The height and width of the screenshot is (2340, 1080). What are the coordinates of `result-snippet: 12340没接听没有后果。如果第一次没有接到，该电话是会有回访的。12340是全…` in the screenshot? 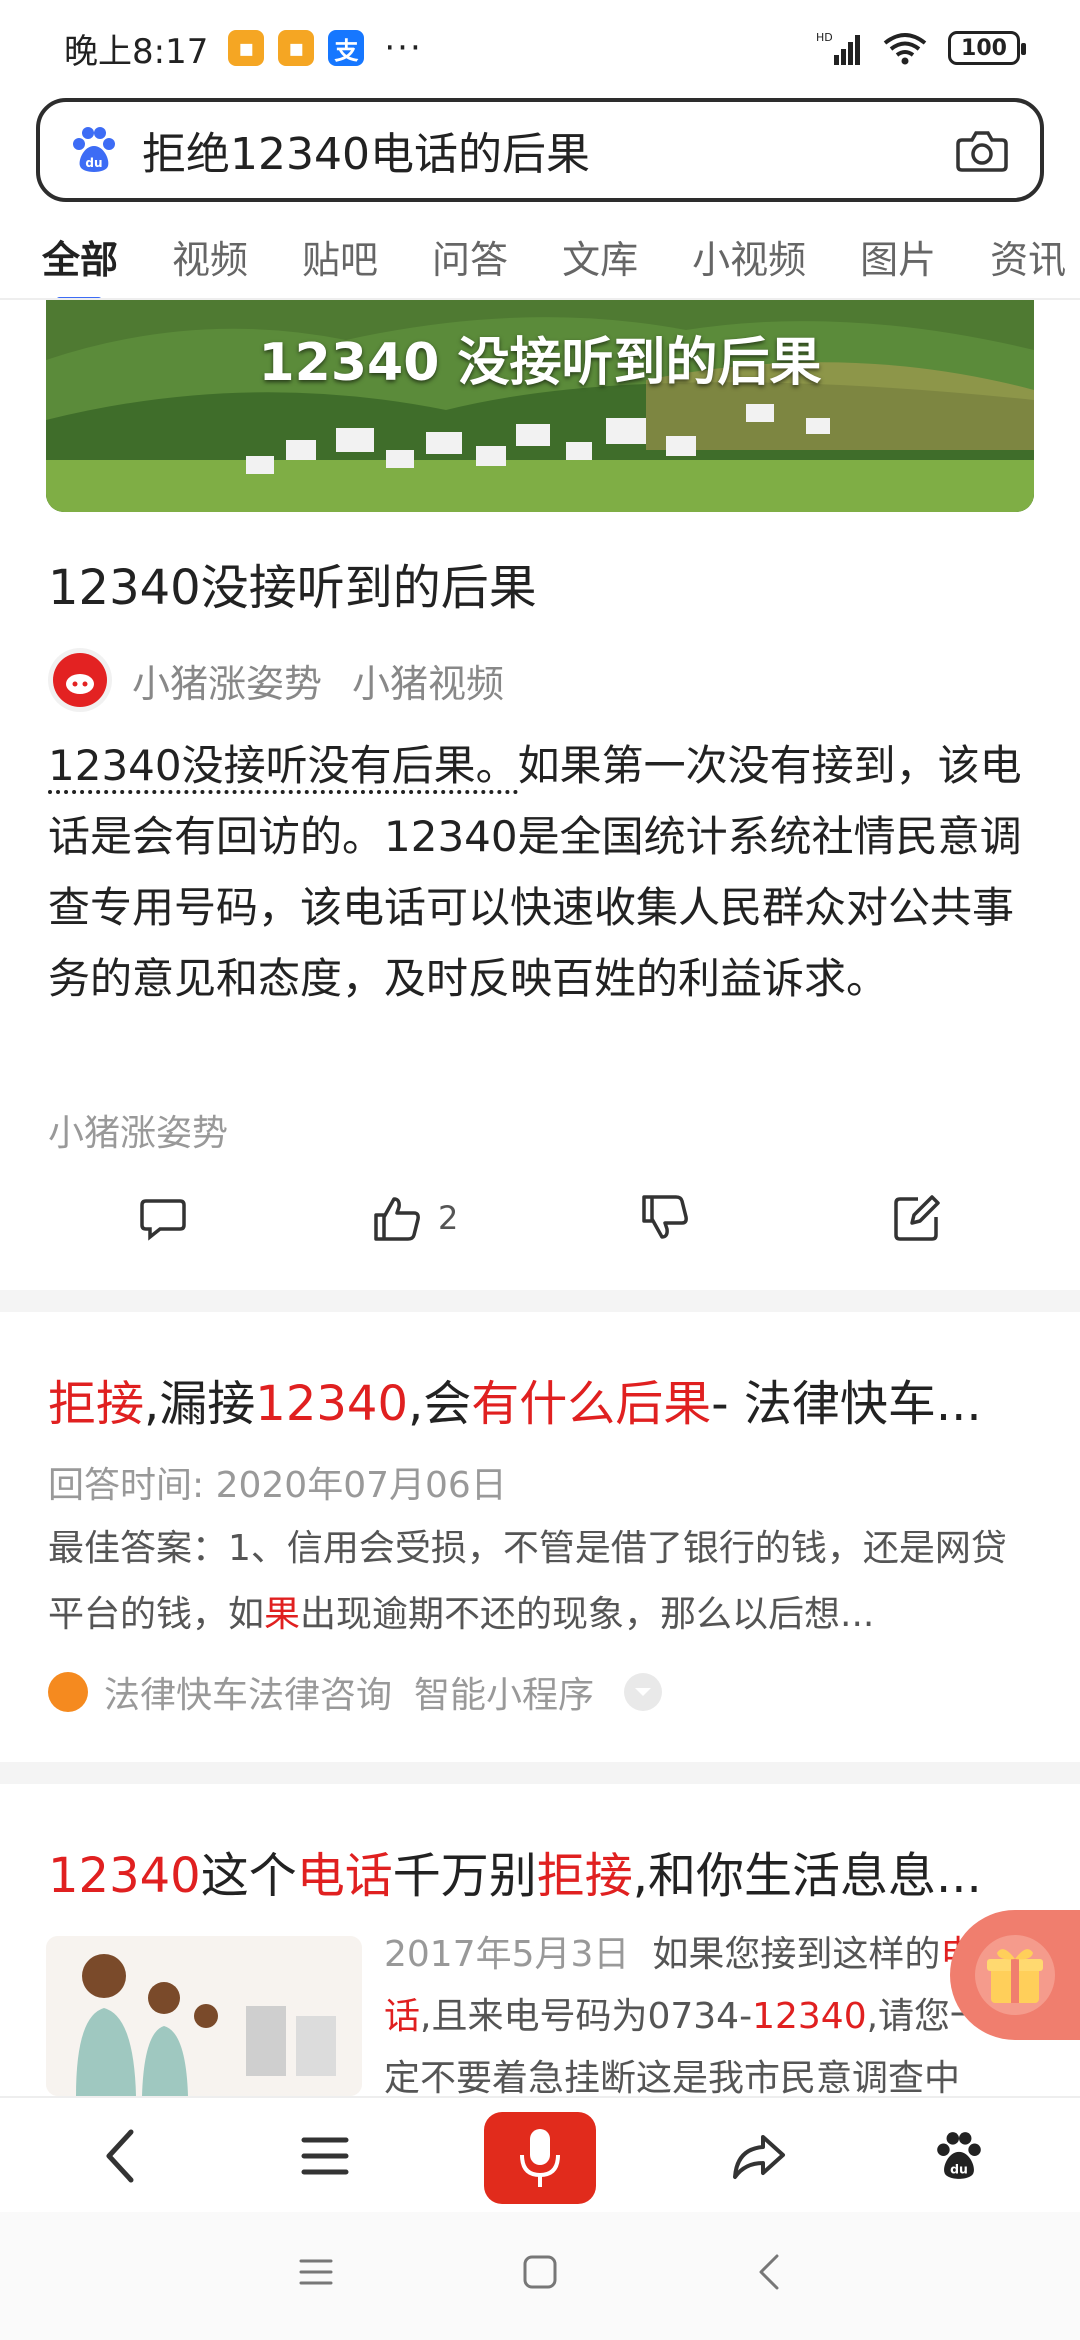 It's located at (540, 872).